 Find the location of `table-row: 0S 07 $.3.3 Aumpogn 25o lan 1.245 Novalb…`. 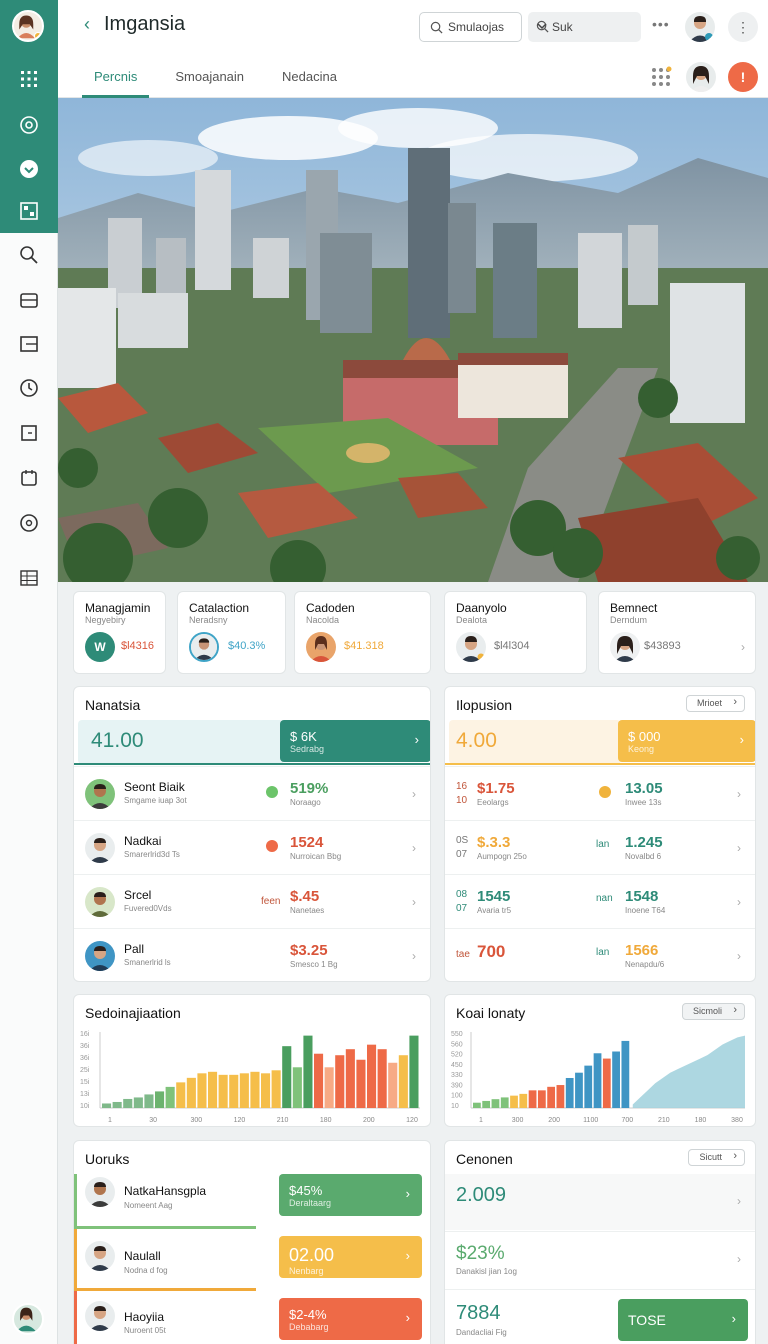

table-row: 0S 07 $.3.3 Aumpogn 25o lan 1.245 Novalb… is located at coordinates (600, 847).